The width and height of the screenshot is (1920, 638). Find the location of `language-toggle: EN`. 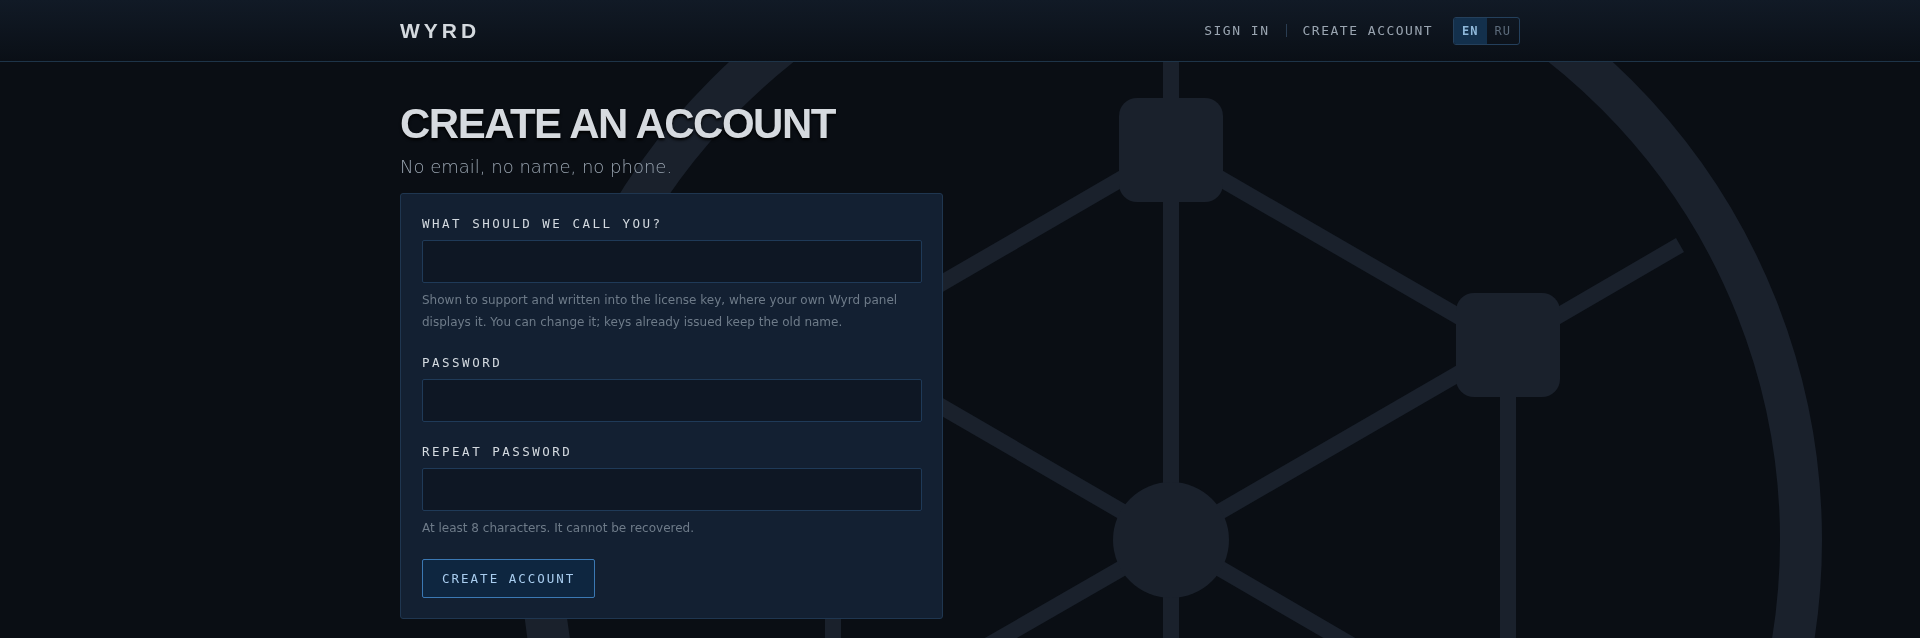

language-toggle: EN is located at coordinates (1470, 30).